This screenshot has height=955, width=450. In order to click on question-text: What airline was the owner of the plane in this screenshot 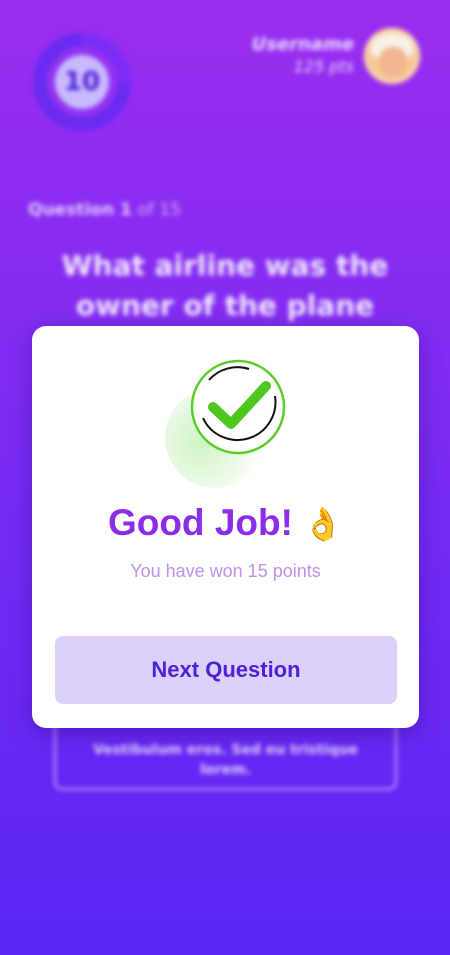, I will do `click(225, 285)`.